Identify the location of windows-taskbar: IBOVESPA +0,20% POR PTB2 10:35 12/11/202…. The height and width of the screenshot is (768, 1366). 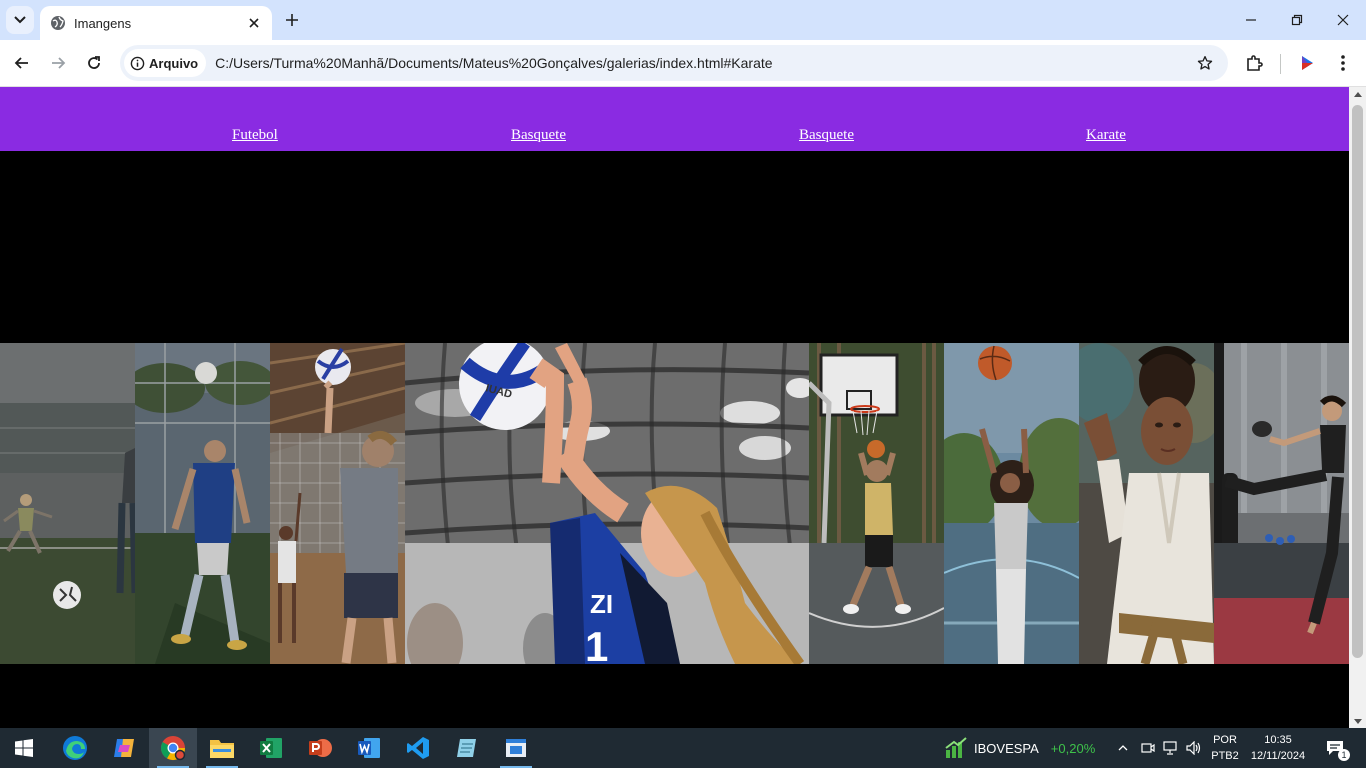
(683, 748).